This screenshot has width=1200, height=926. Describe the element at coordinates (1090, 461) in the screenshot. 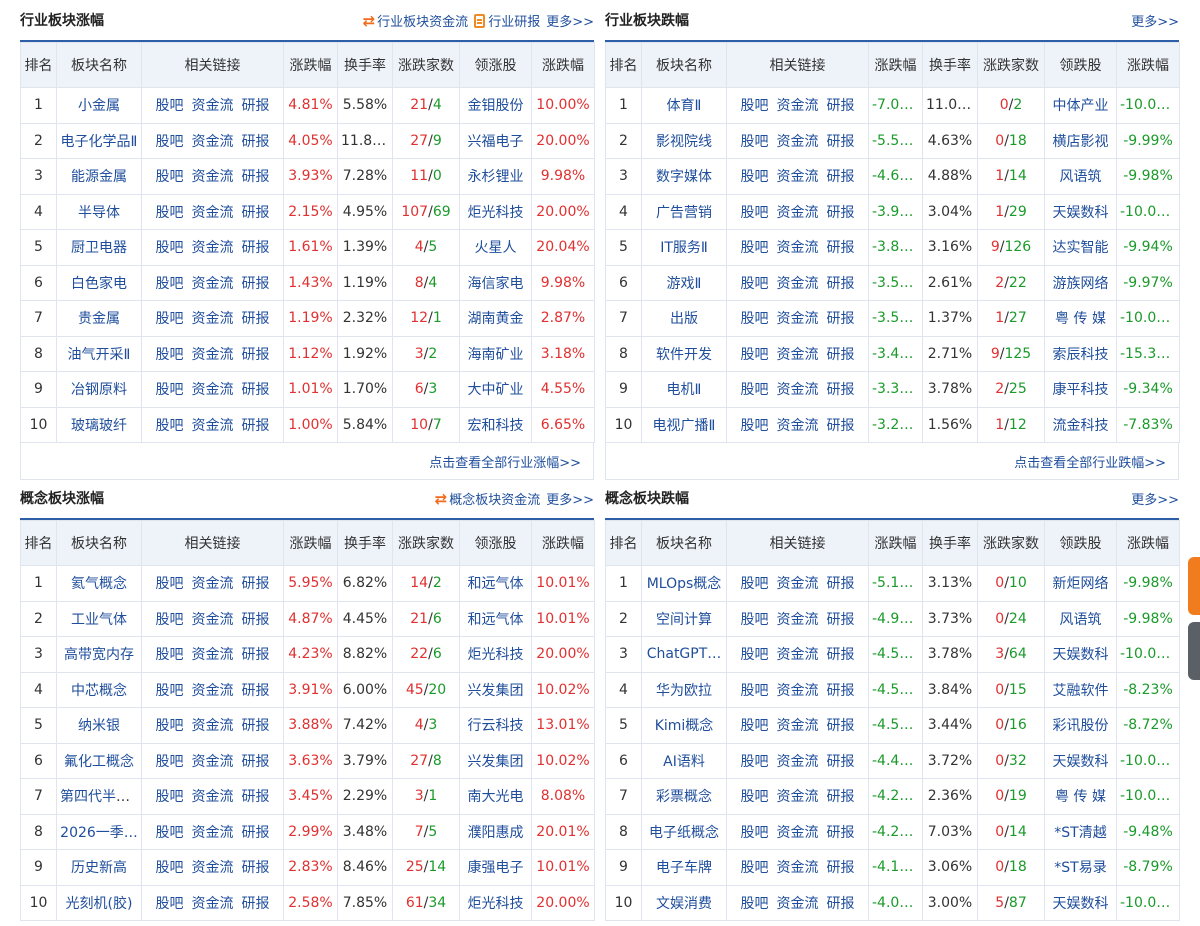

I see `view-all-link: 点击查看全部行业跌幅>>` at that location.